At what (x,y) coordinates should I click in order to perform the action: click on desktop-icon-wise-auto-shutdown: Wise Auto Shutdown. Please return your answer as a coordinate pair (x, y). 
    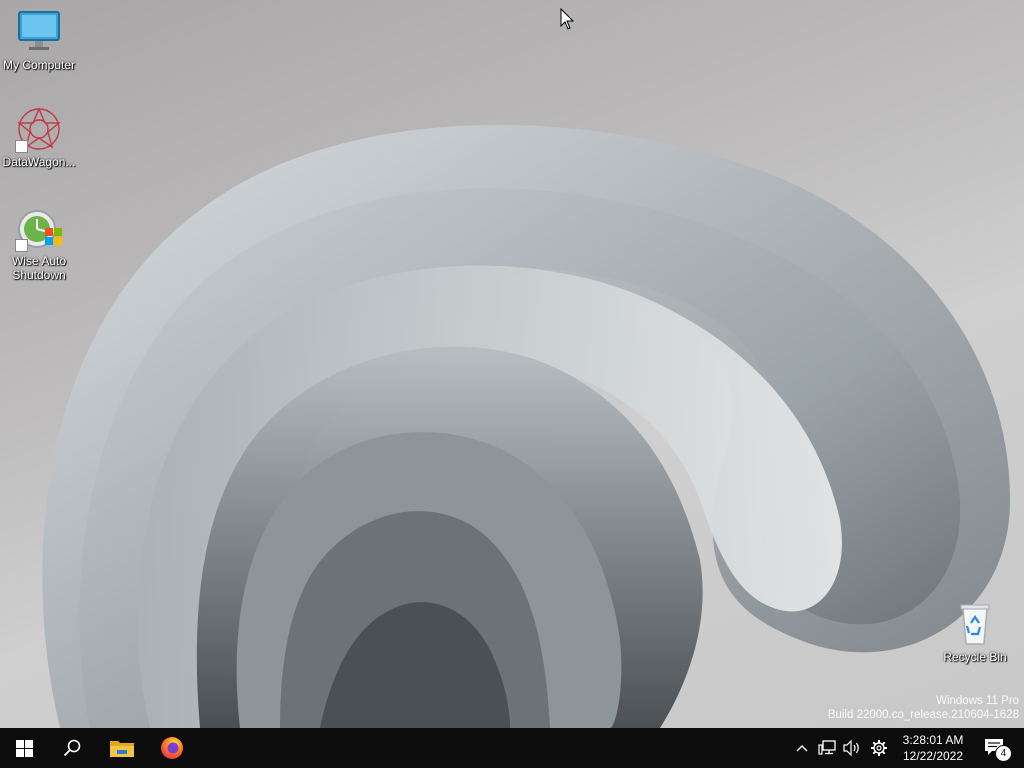
    Looking at the image, I should click on (39, 243).